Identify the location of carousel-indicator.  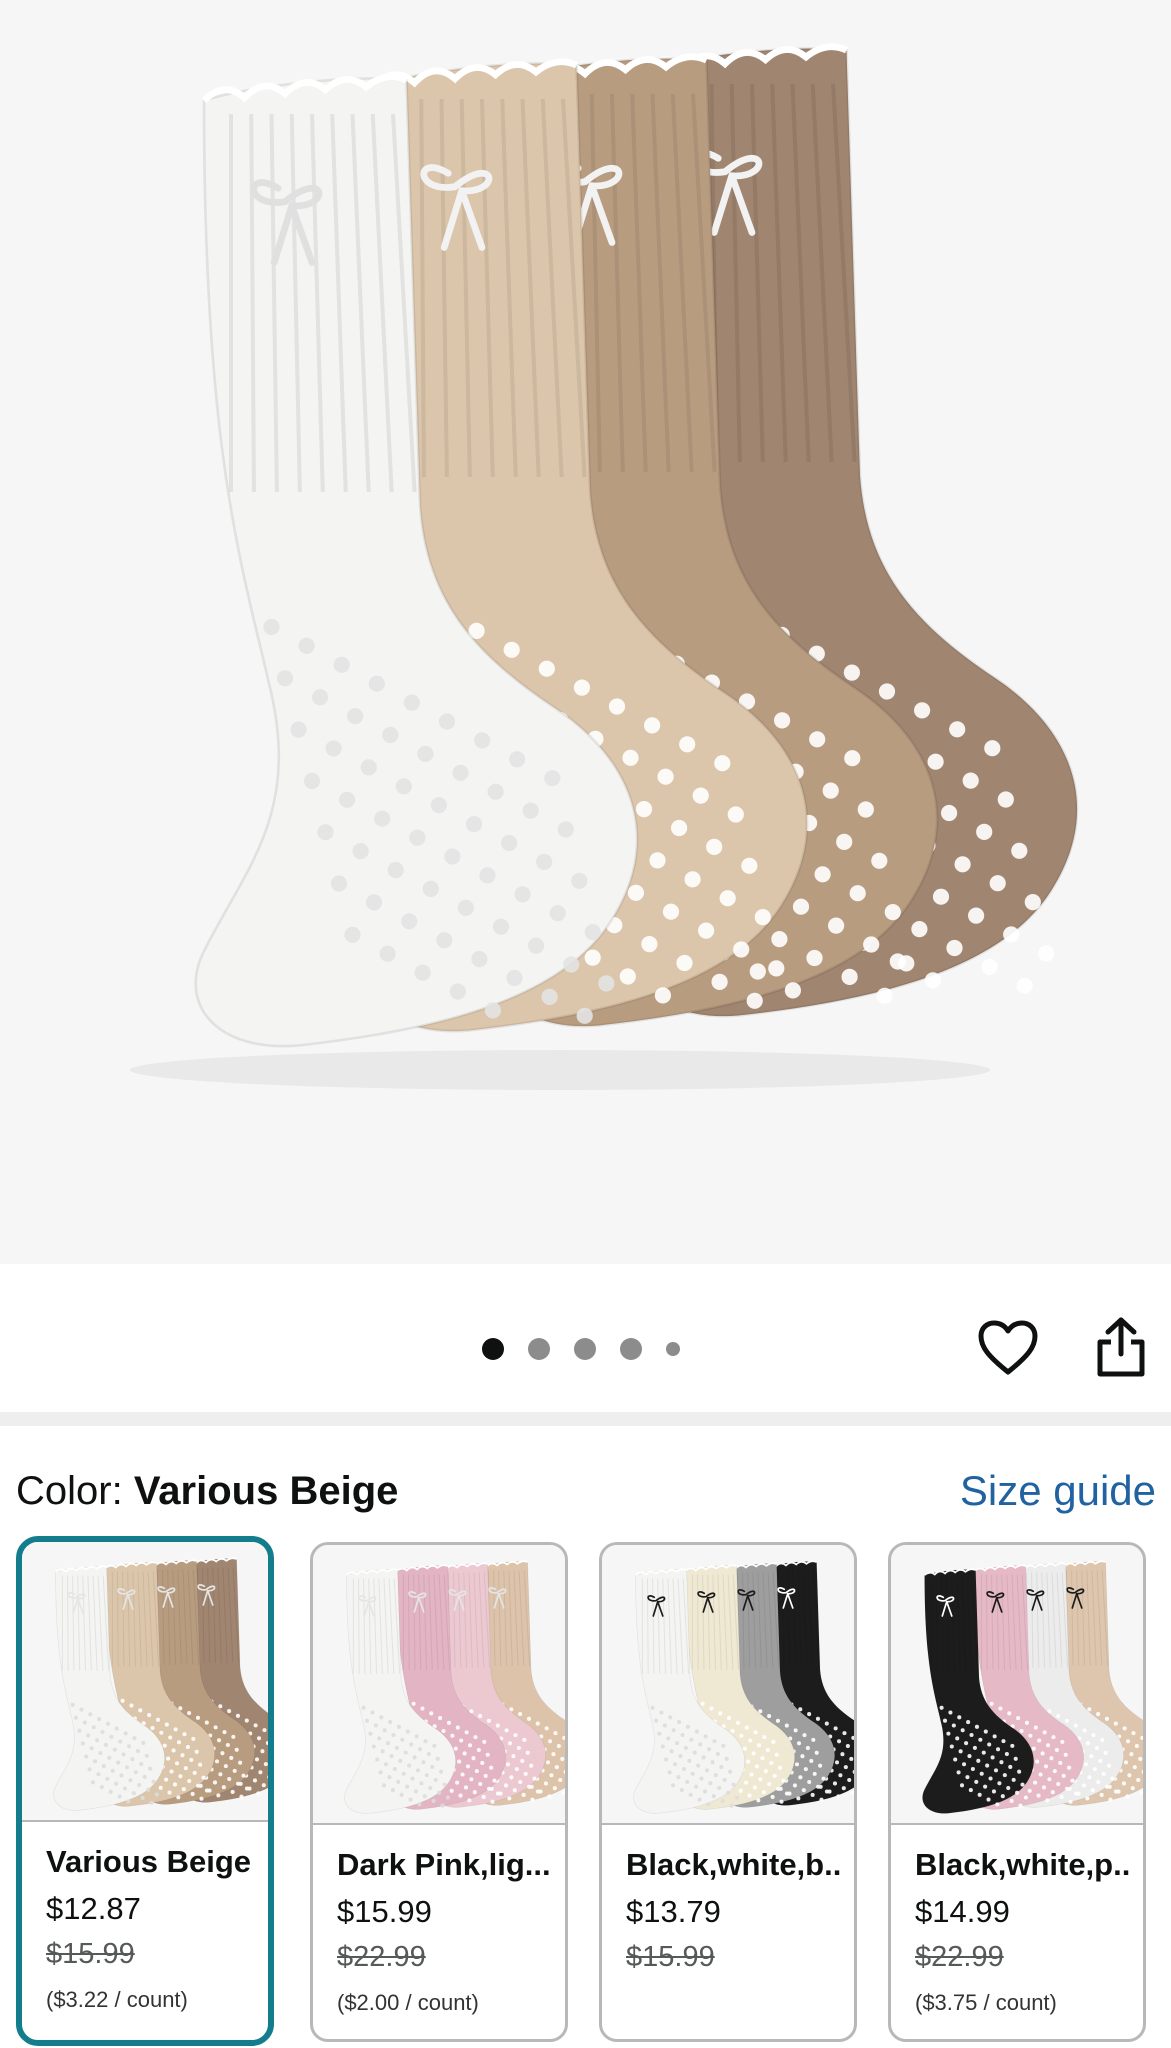
(581, 1349).